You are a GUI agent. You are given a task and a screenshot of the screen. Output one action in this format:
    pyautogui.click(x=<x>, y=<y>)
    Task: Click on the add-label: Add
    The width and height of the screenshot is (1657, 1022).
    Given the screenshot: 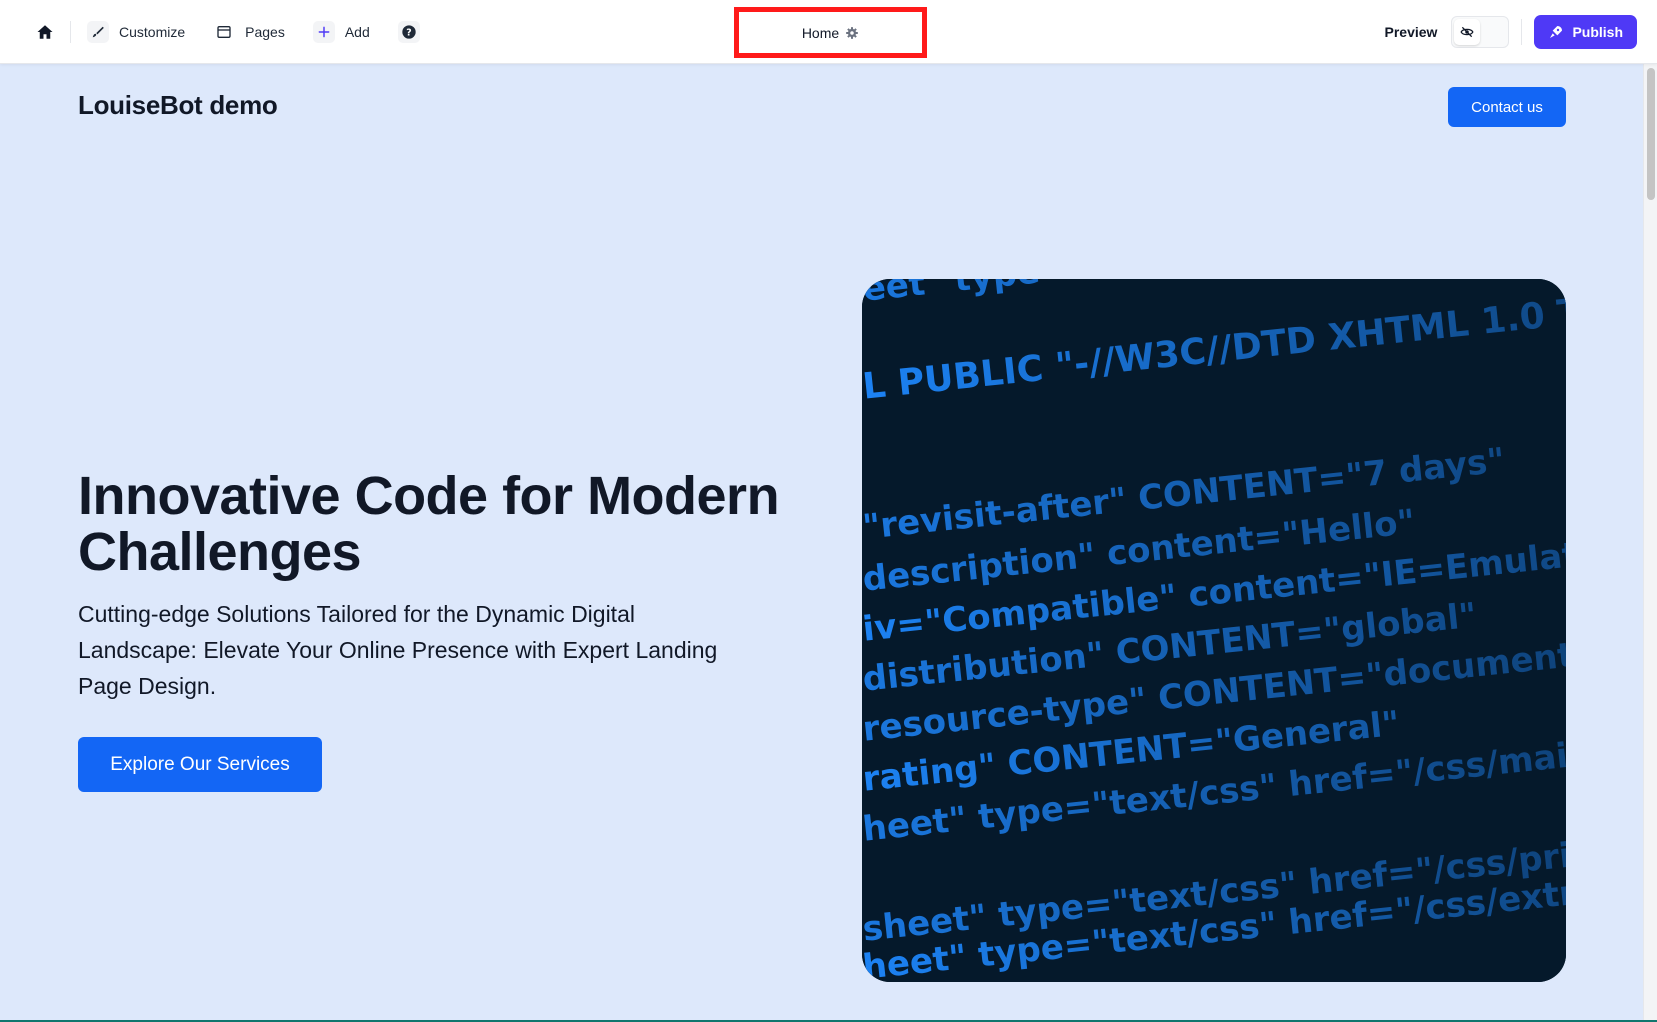 What is the action you would take?
    pyautogui.click(x=357, y=32)
    